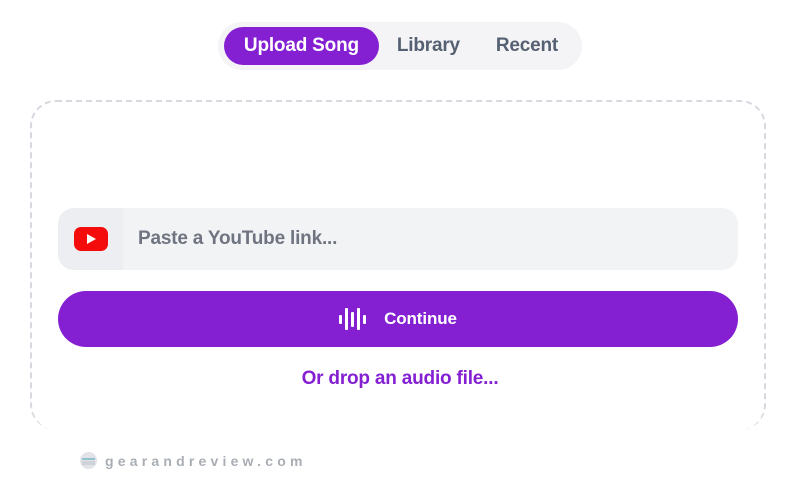 The width and height of the screenshot is (800, 500). What do you see at coordinates (88, 460) in the screenshot?
I see `site-logo-icon` at bounding box center [88, 460].